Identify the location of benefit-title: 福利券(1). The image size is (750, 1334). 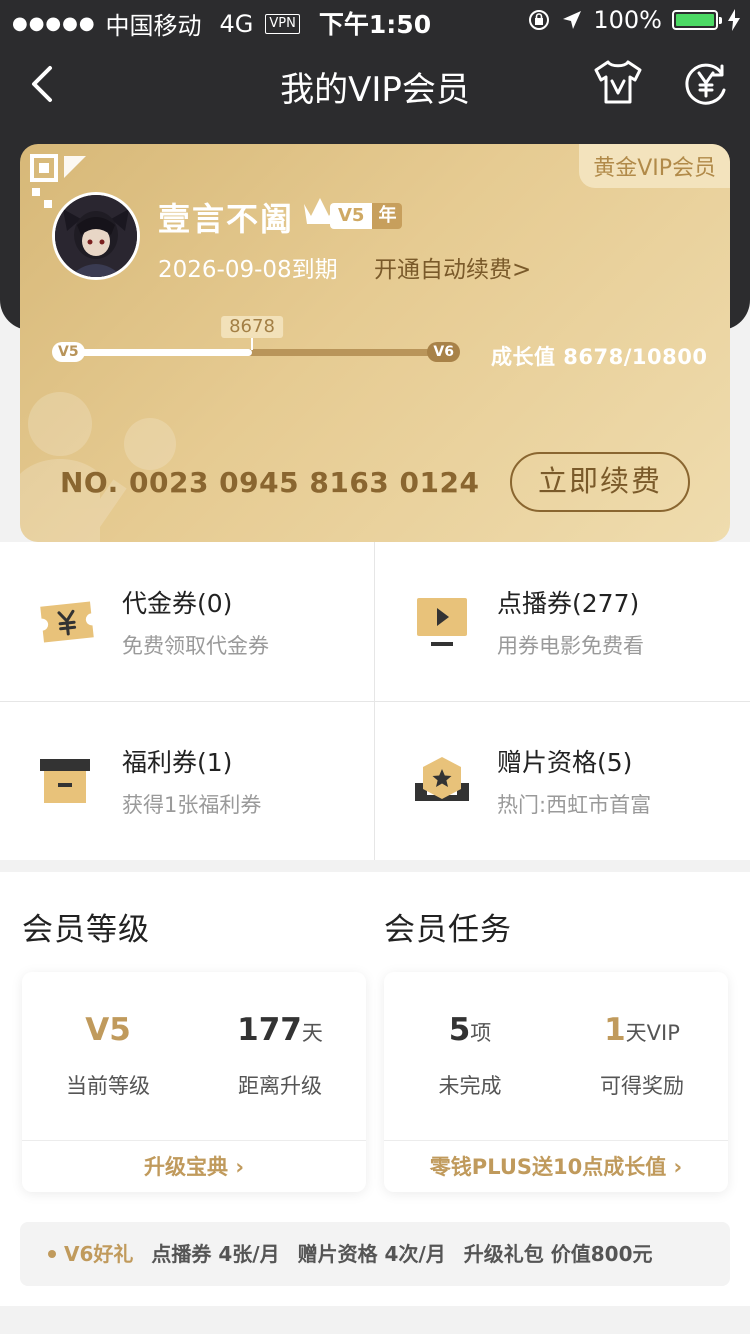
(177, 762).